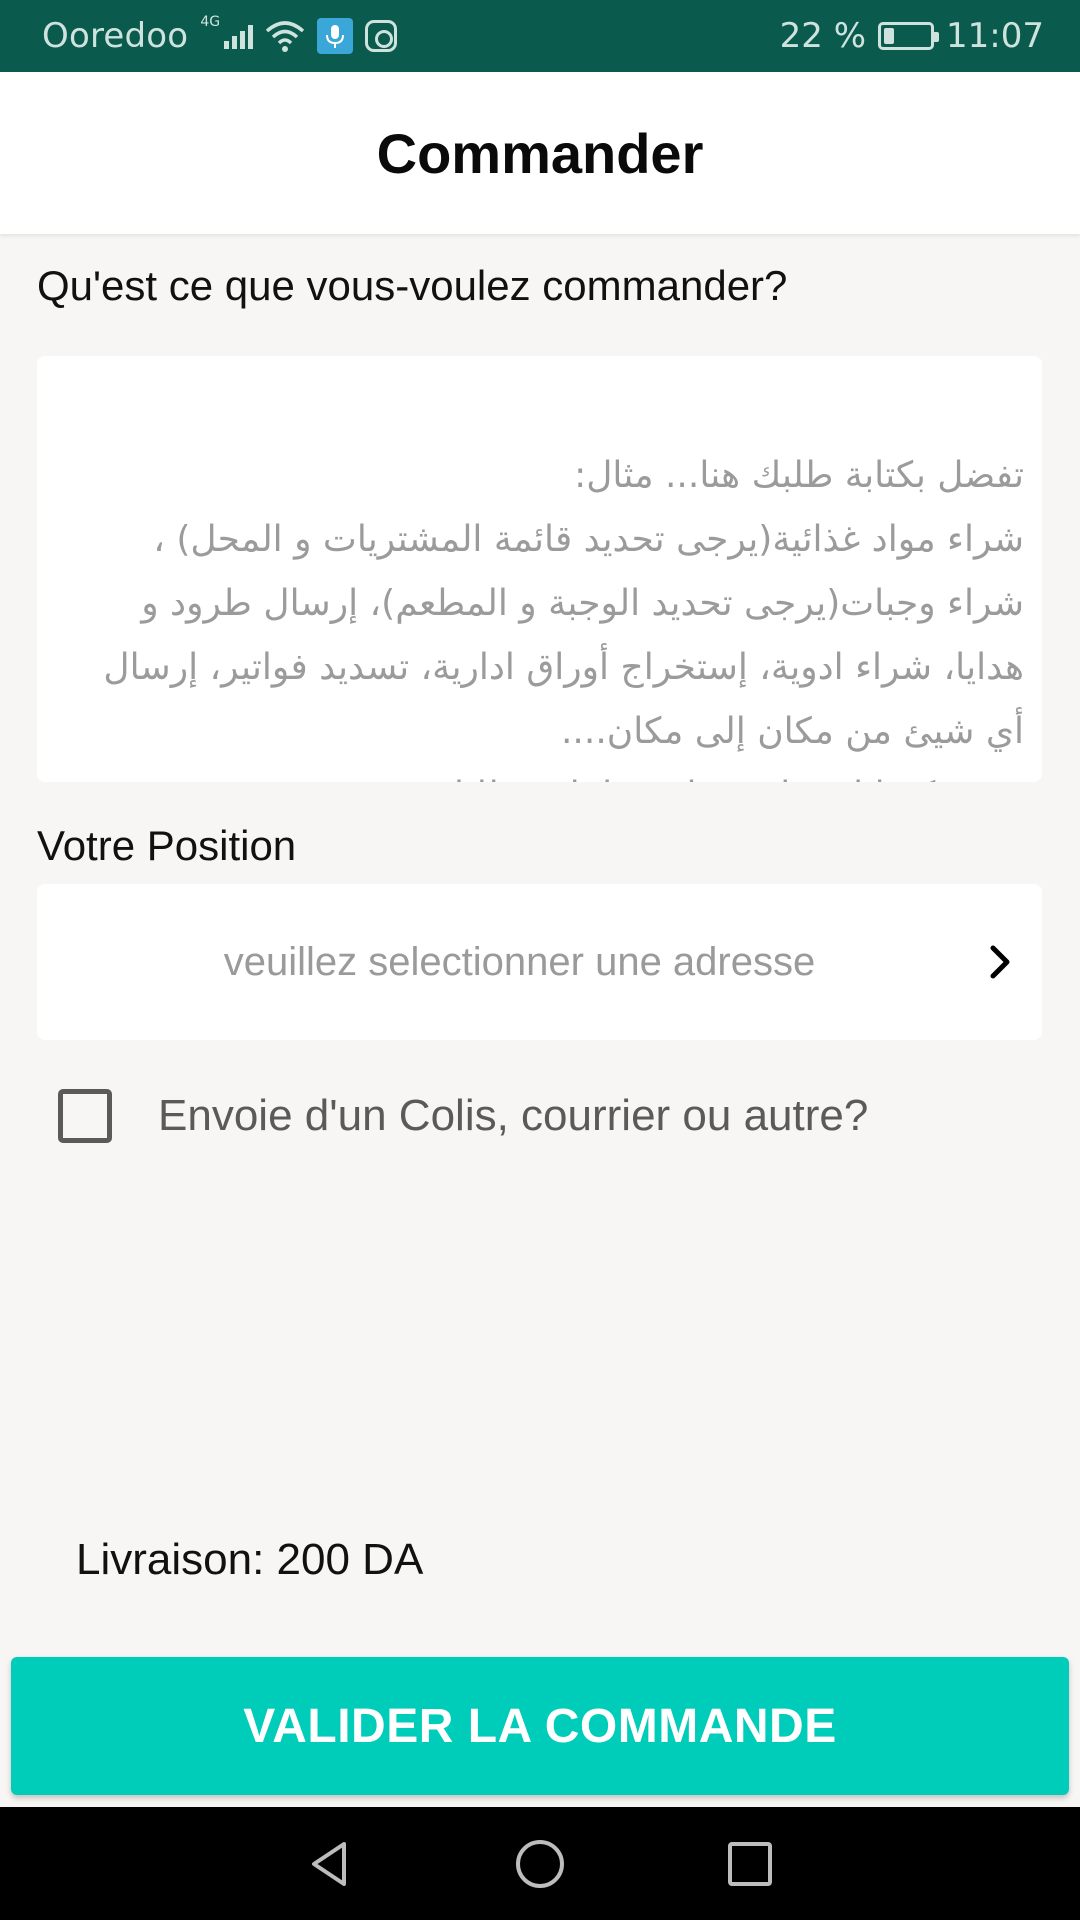 Image resolution: width=1080 pixels, height=1920 pixels. What do you see at coordinates (381, 36) in the screenshot?
I see `instagram-icon` at bounding box center [381, 36].